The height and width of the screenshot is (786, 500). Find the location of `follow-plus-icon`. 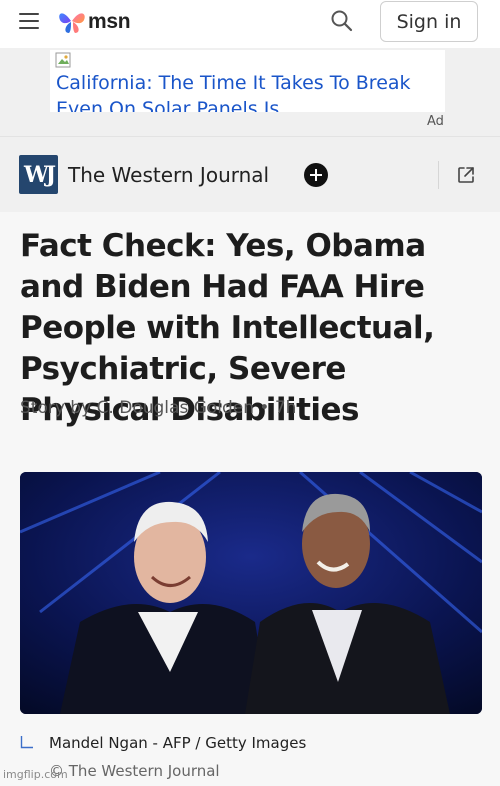

follow-plus-icon is located at coordinates (316, 175).